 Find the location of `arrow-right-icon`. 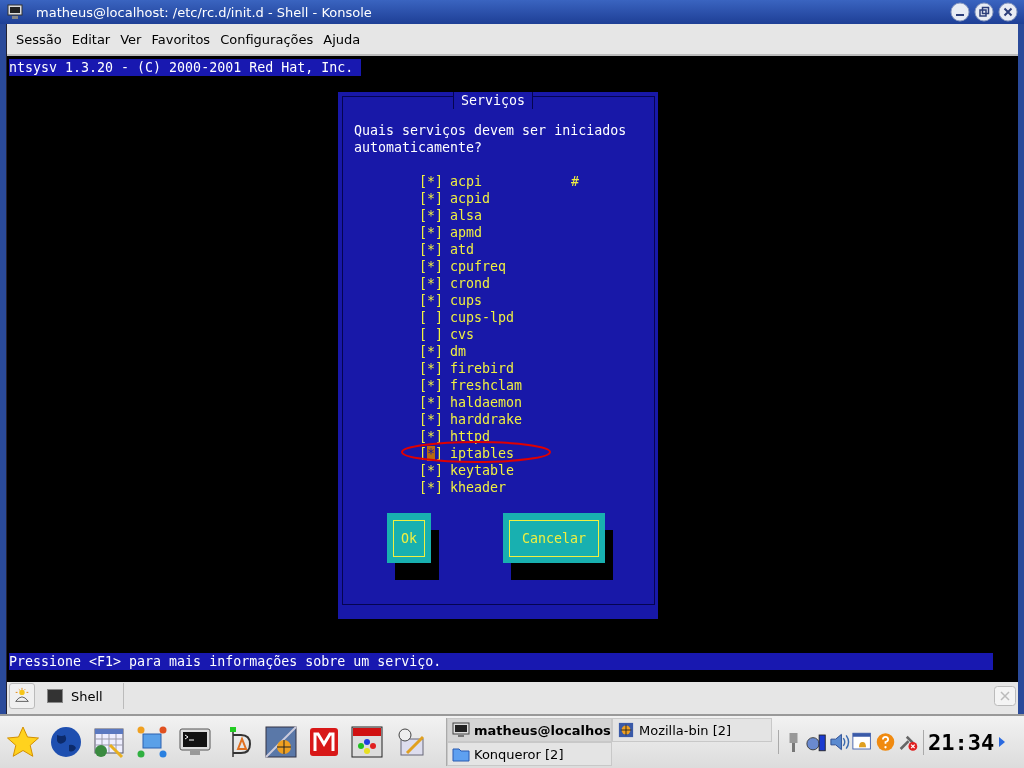

arrow-right-icon is located at coordinates (1002, 742).